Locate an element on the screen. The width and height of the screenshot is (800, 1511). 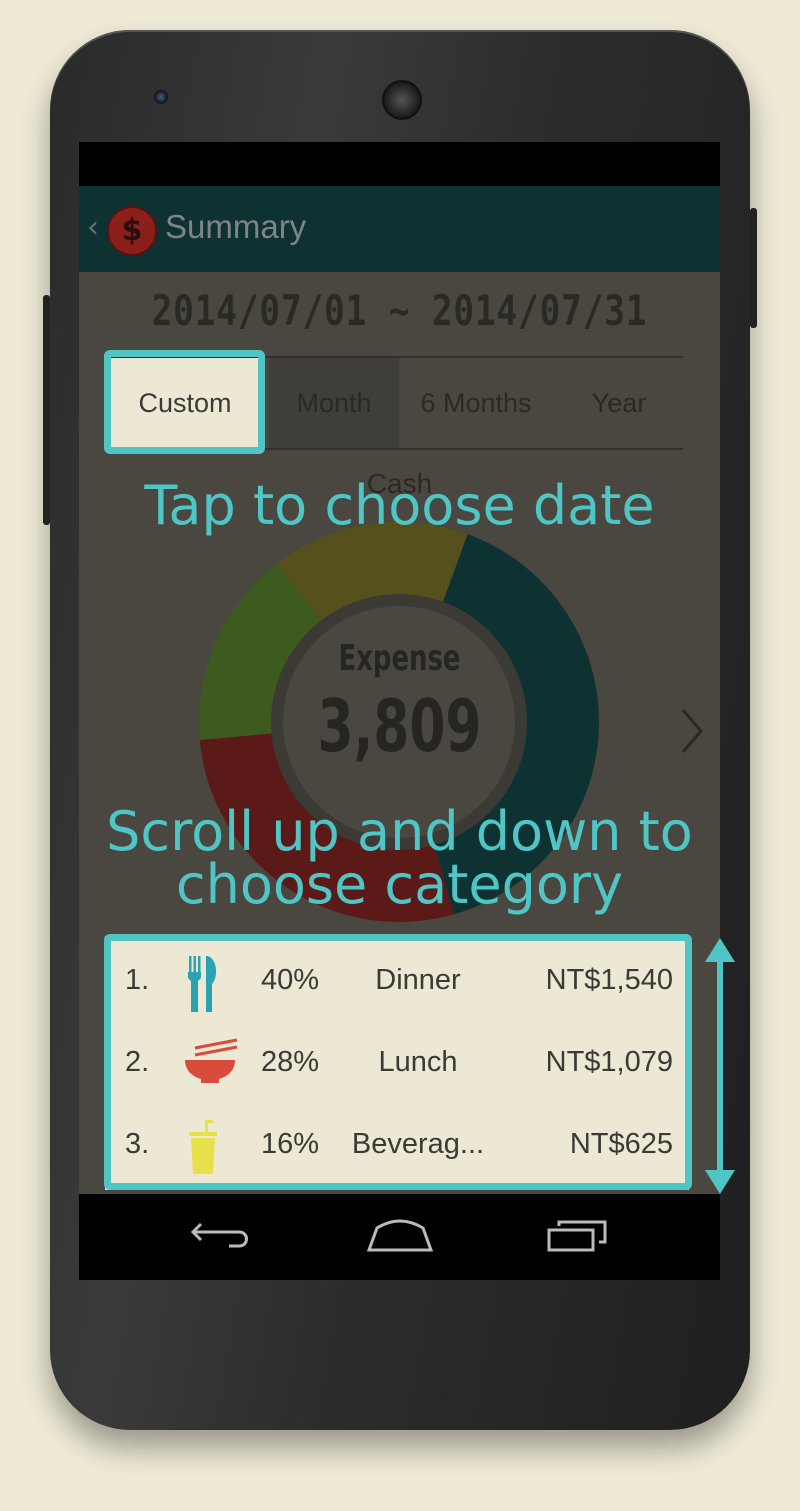
volume-button is located at coordinates (46, 410).